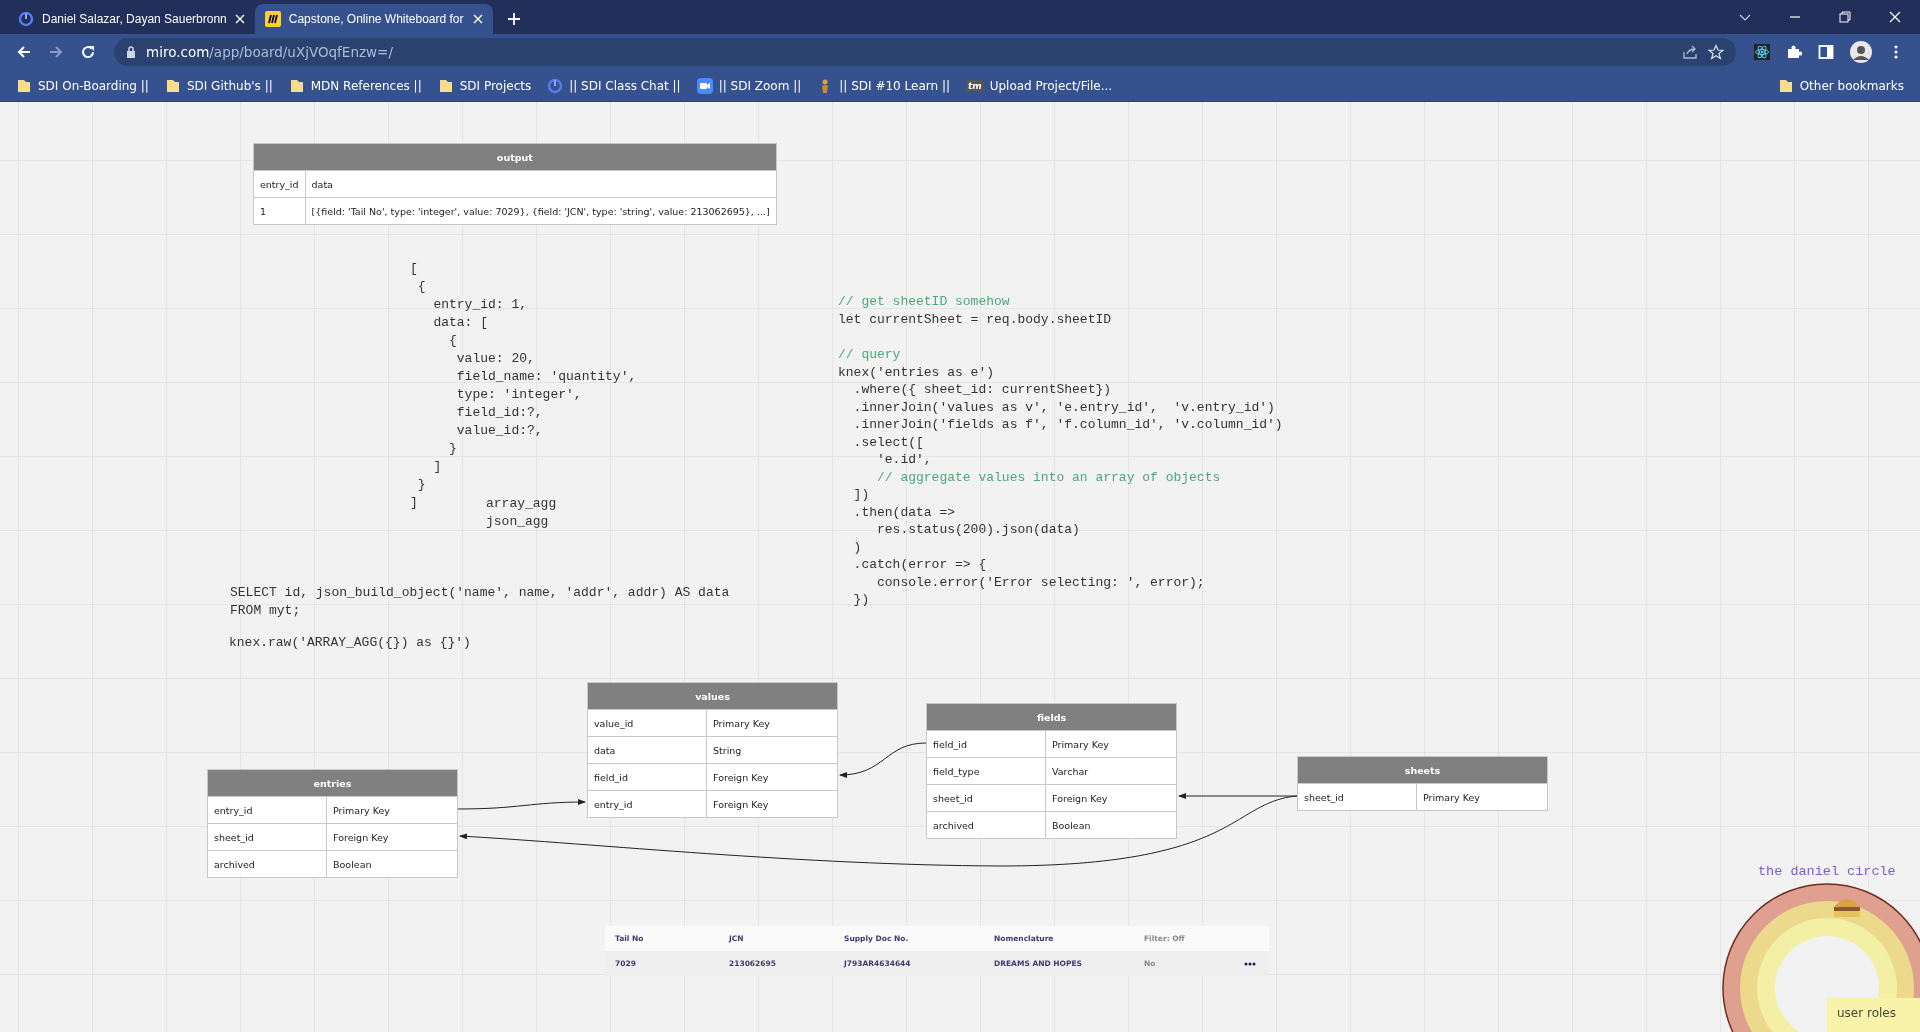 This screenshot has width=1920, height=1032. I want to click on code-line: value_id:?,, so click(499, 431).